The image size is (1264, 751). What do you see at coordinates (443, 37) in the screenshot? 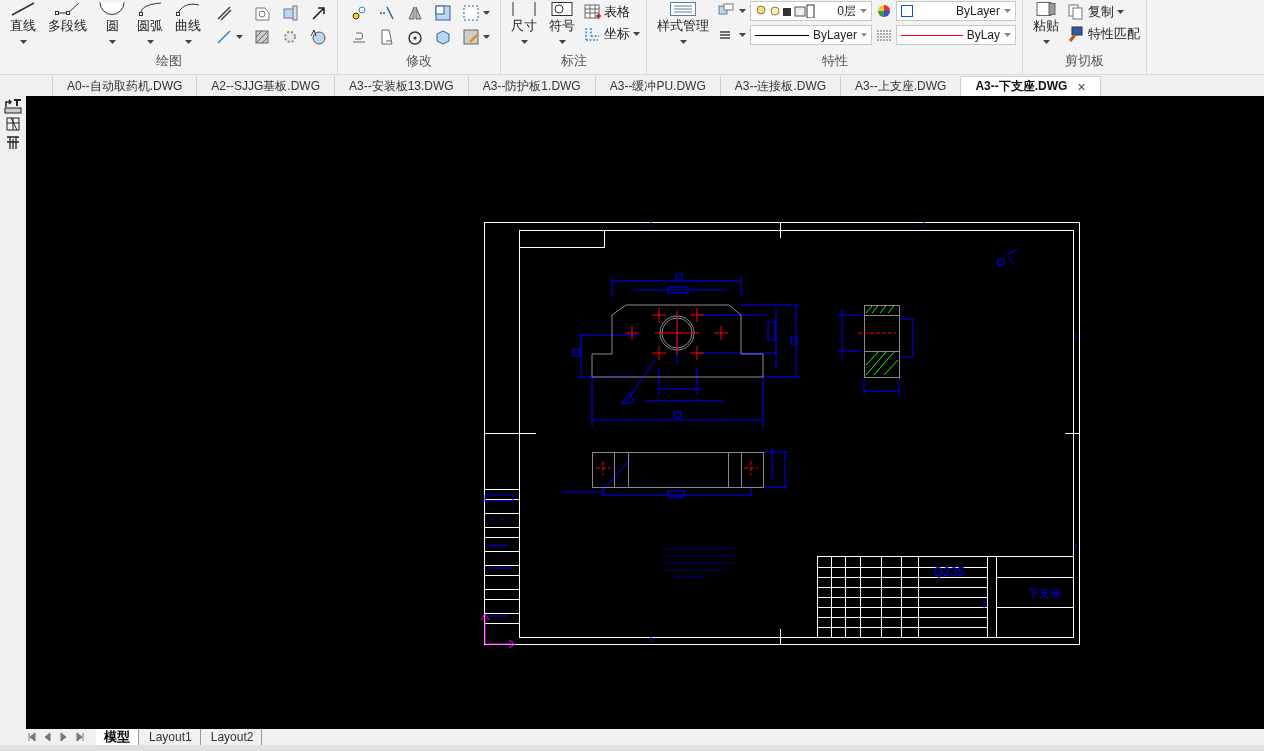
I see `box-icon` at bounding box center [443, 37].